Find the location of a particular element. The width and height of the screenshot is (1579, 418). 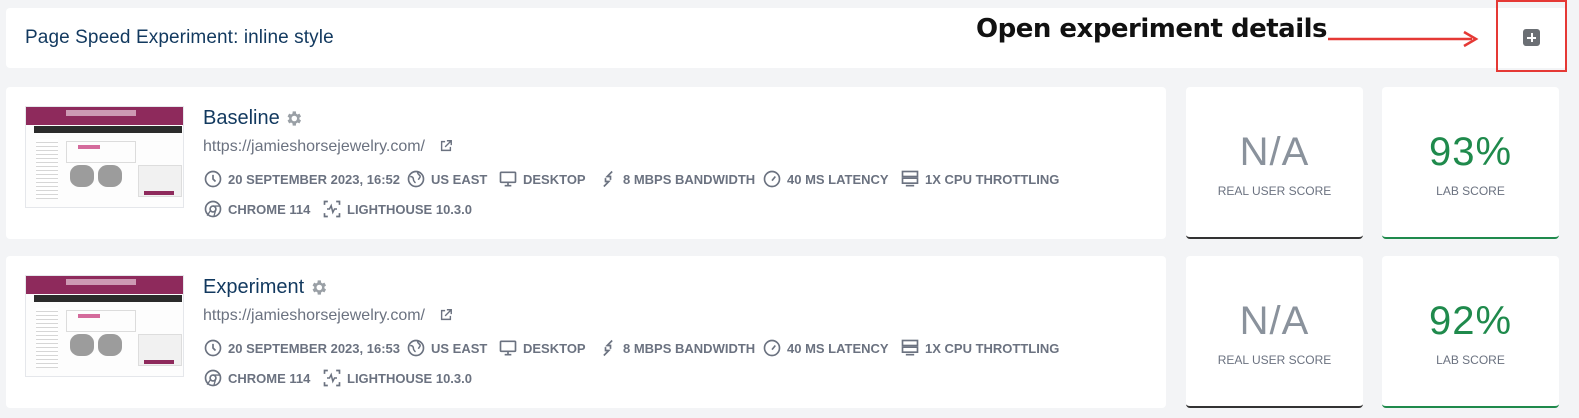

lab-score-value: 93% is located at coordinates (1470, 152).